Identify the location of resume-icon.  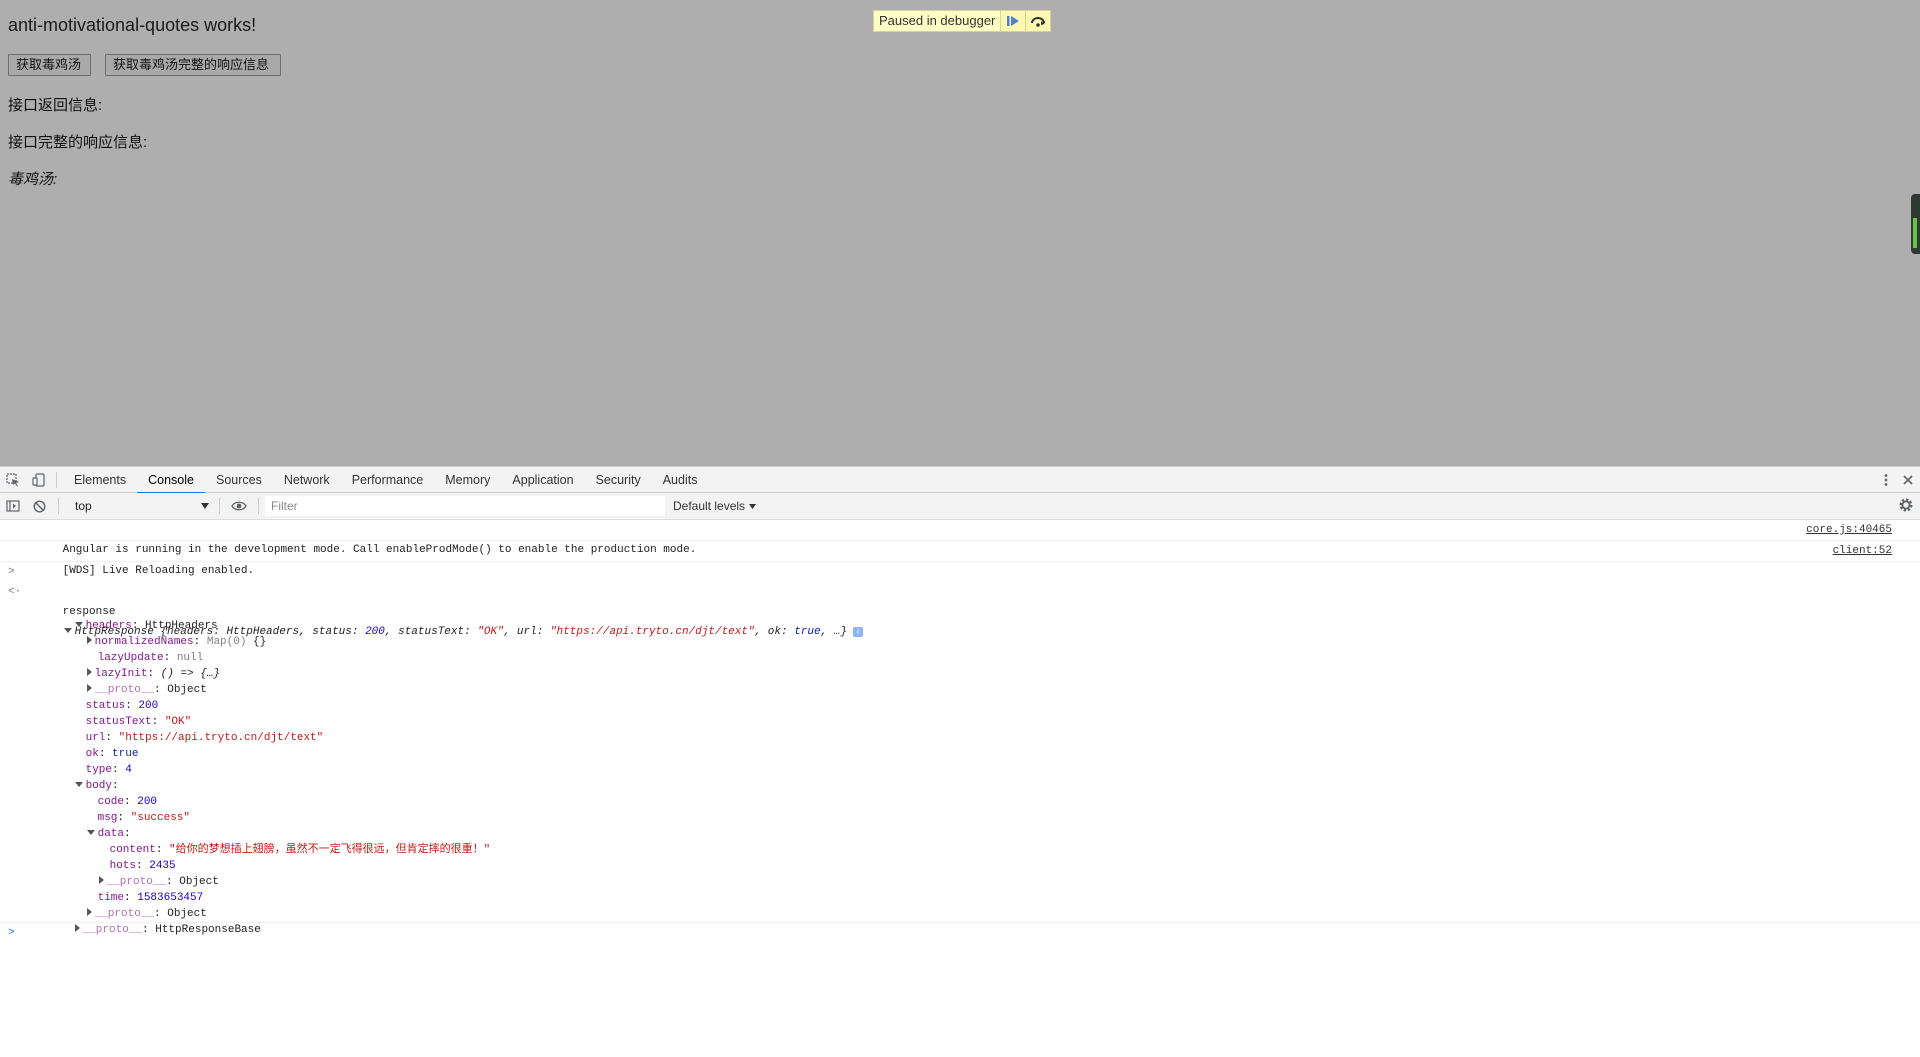
(1013, 21).